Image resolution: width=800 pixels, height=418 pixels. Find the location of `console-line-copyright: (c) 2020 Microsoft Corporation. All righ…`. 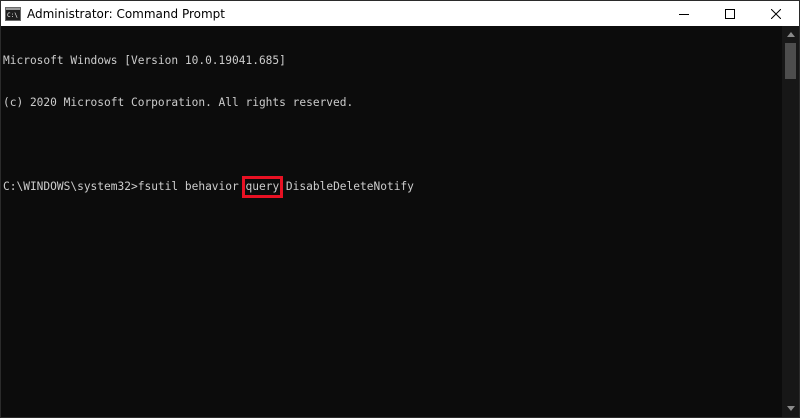

console-line-copyright: (c) 2020 Microsoft Corporation. All righ… is located at coordinates (178, 102).